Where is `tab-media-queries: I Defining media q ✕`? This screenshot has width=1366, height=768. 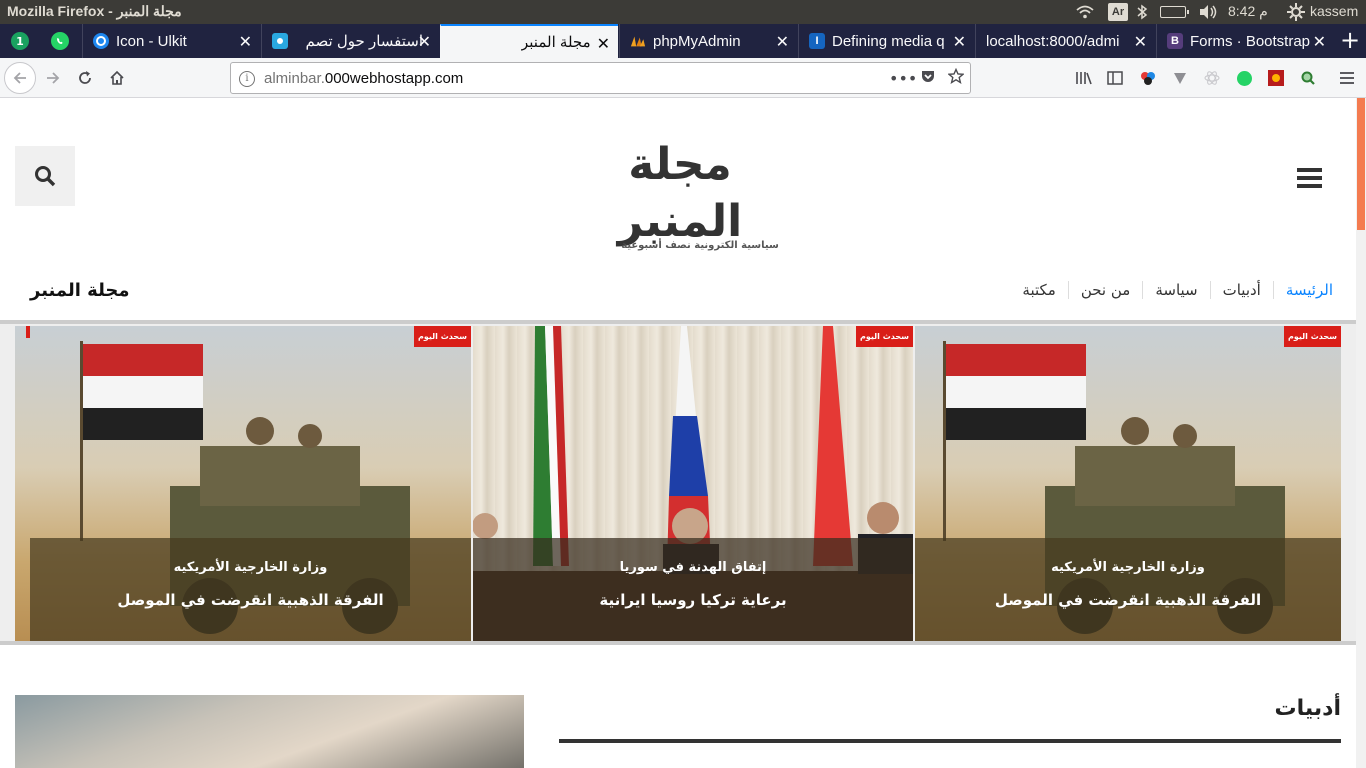 tab-media-queries: I Defining media q ✕ is located at coordinates (886, 41).